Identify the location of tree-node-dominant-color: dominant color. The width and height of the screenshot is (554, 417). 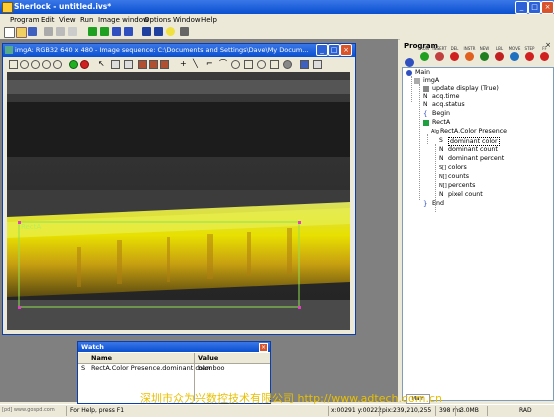
(474, 141).